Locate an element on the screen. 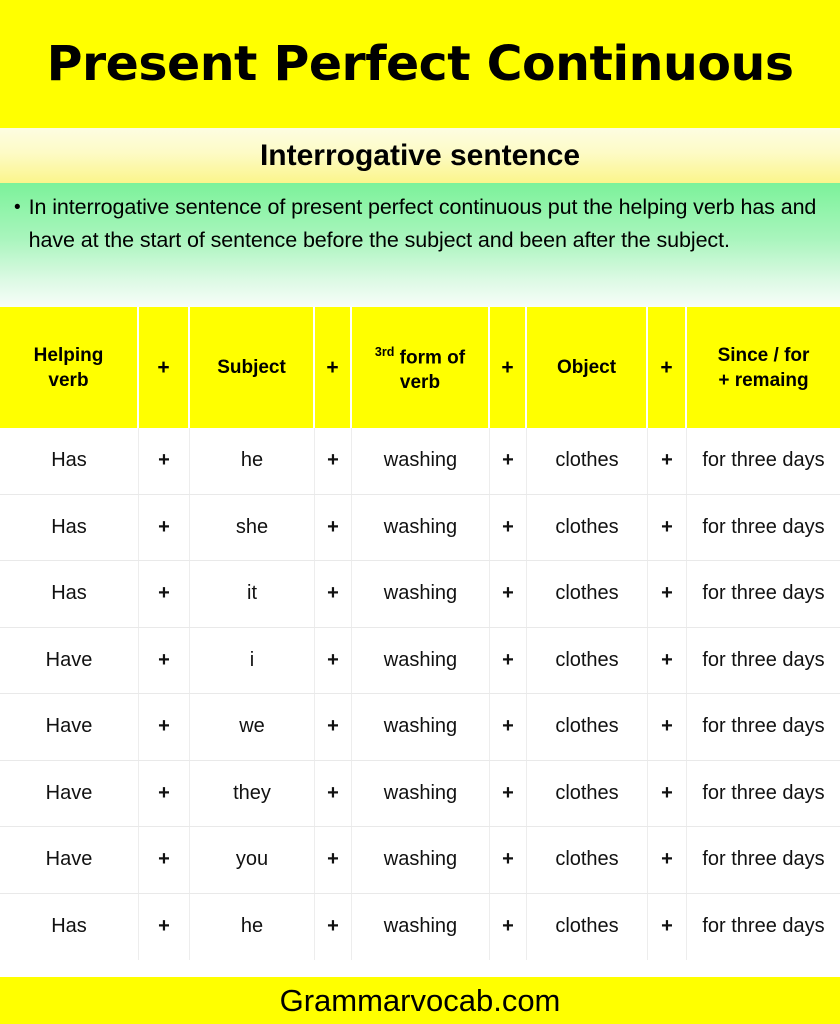 Image resolution: width=840 pixels, height=1024 pixels. column-header-plus-4: + is located at coordinates (667, 367).